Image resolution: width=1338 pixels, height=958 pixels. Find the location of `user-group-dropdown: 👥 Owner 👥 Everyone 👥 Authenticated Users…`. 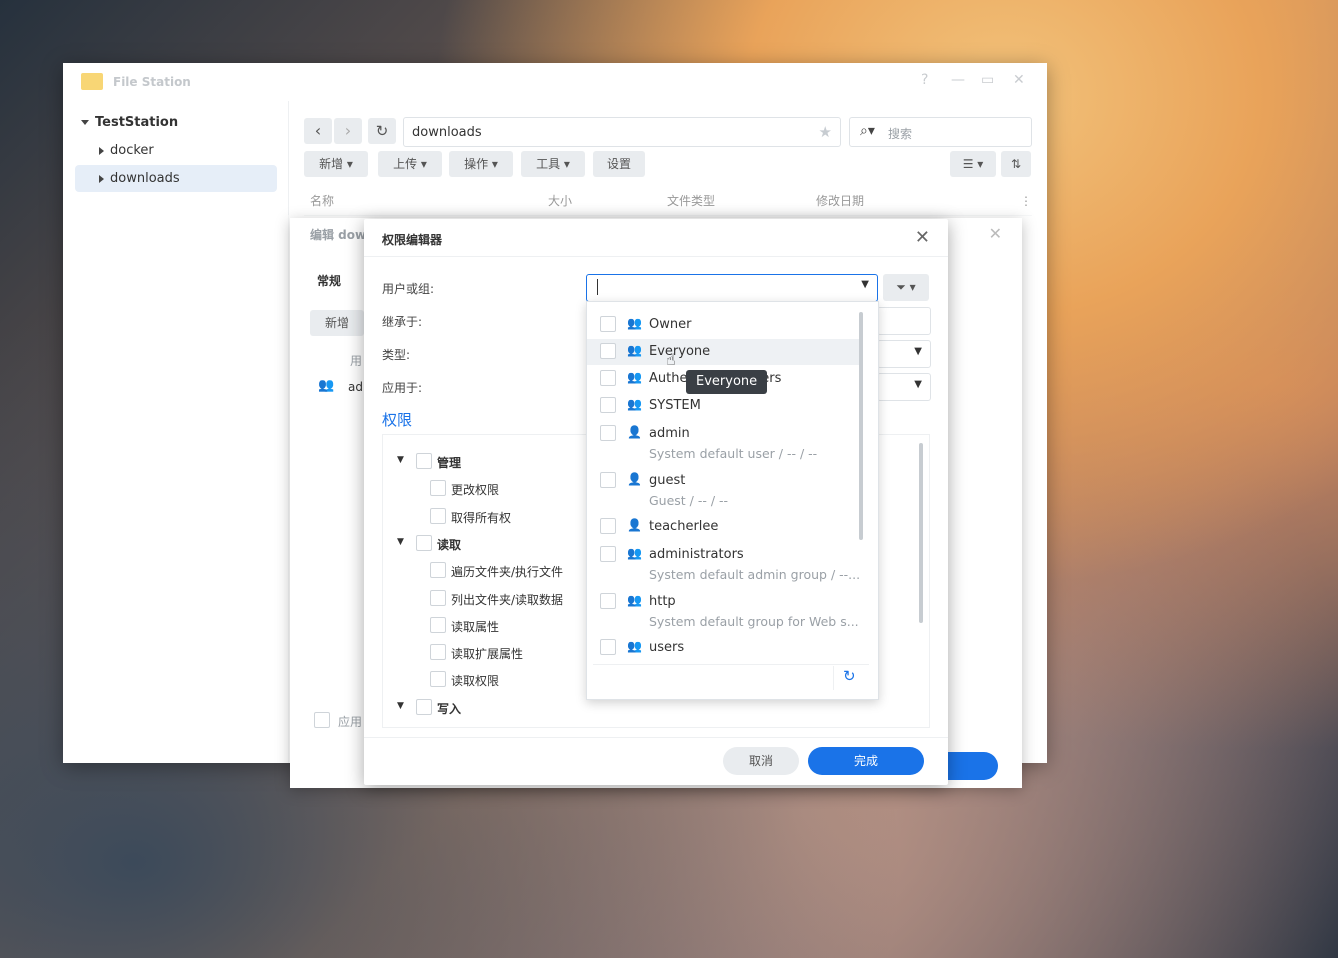

user-group-dropdown: 👥 Owner 👥 Everyone 👥 Authenticated Users… is located at coordinates (732, 500).